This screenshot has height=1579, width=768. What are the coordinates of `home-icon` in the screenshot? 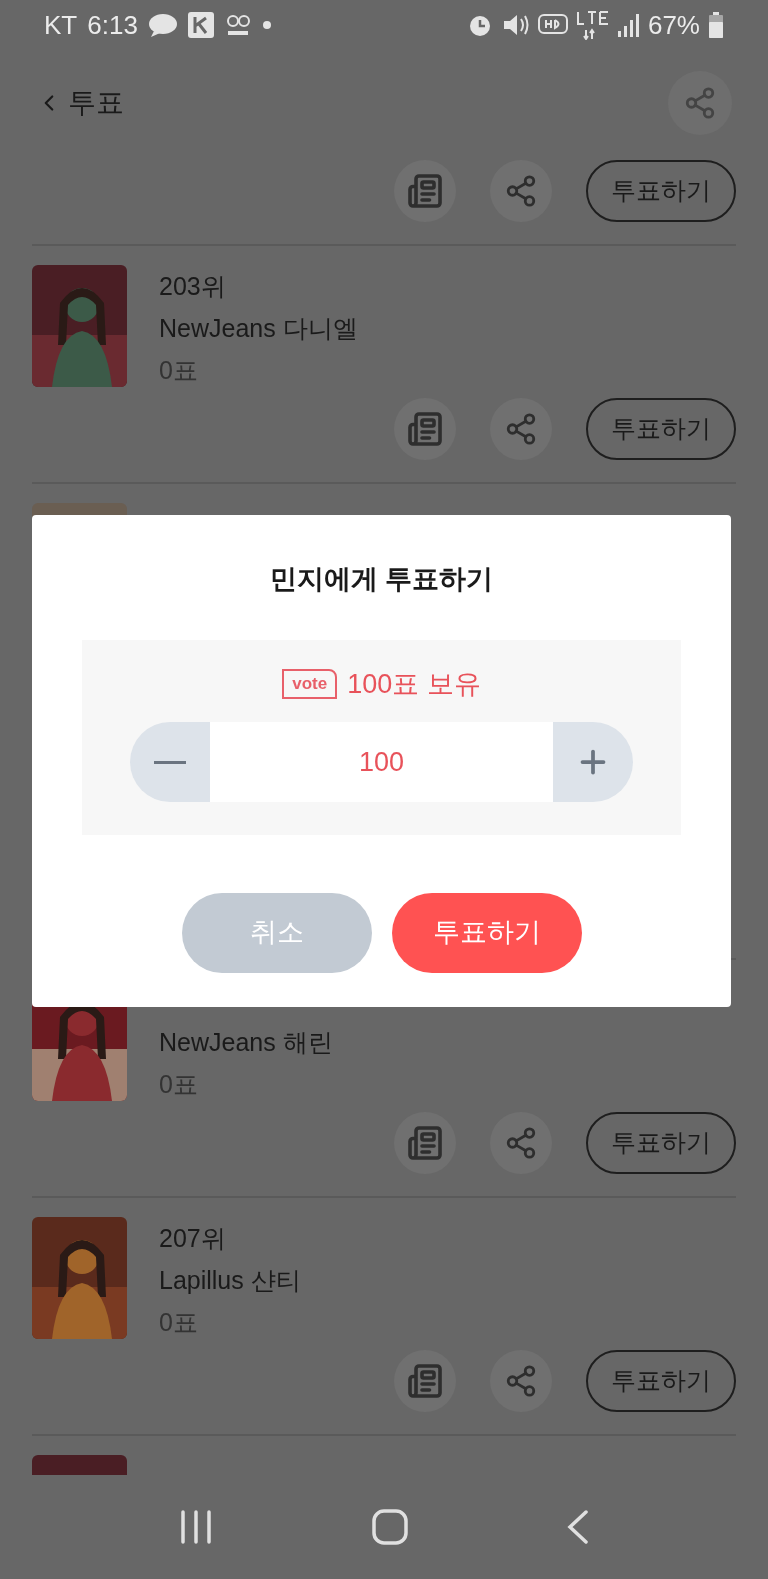 It's located at (390, 1527).